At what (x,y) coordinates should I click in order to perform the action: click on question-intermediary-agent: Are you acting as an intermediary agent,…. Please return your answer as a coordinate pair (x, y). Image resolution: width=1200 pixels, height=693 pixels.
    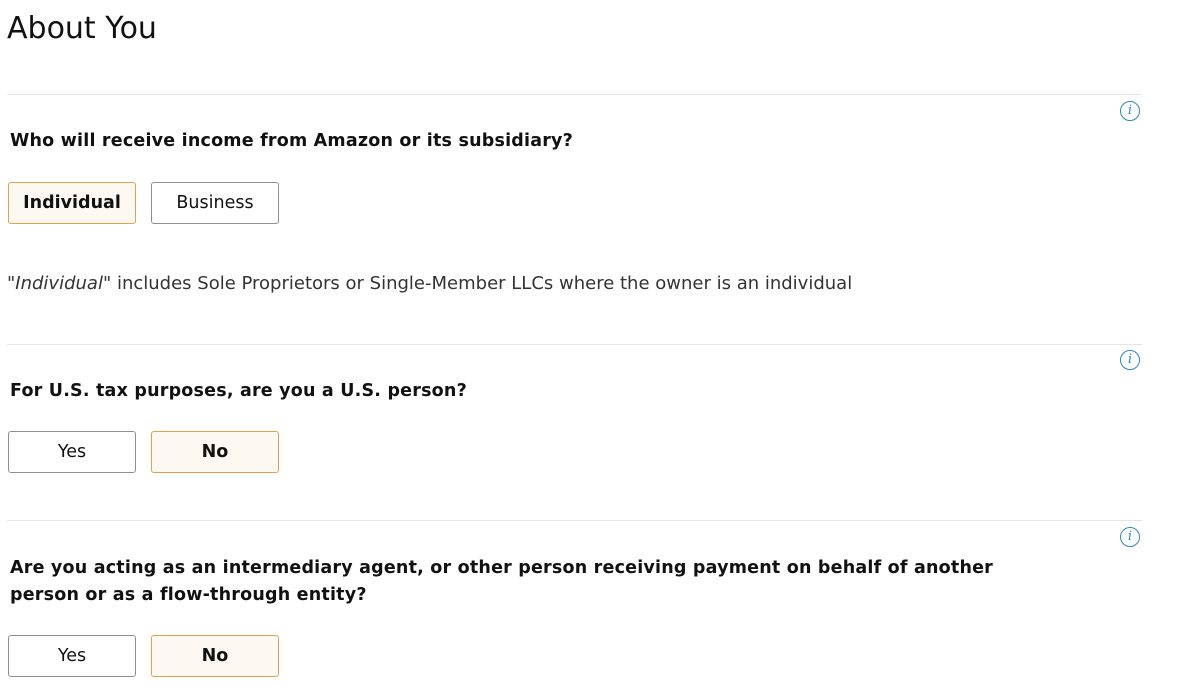
    Looking at the image, I should click on (502, 581).